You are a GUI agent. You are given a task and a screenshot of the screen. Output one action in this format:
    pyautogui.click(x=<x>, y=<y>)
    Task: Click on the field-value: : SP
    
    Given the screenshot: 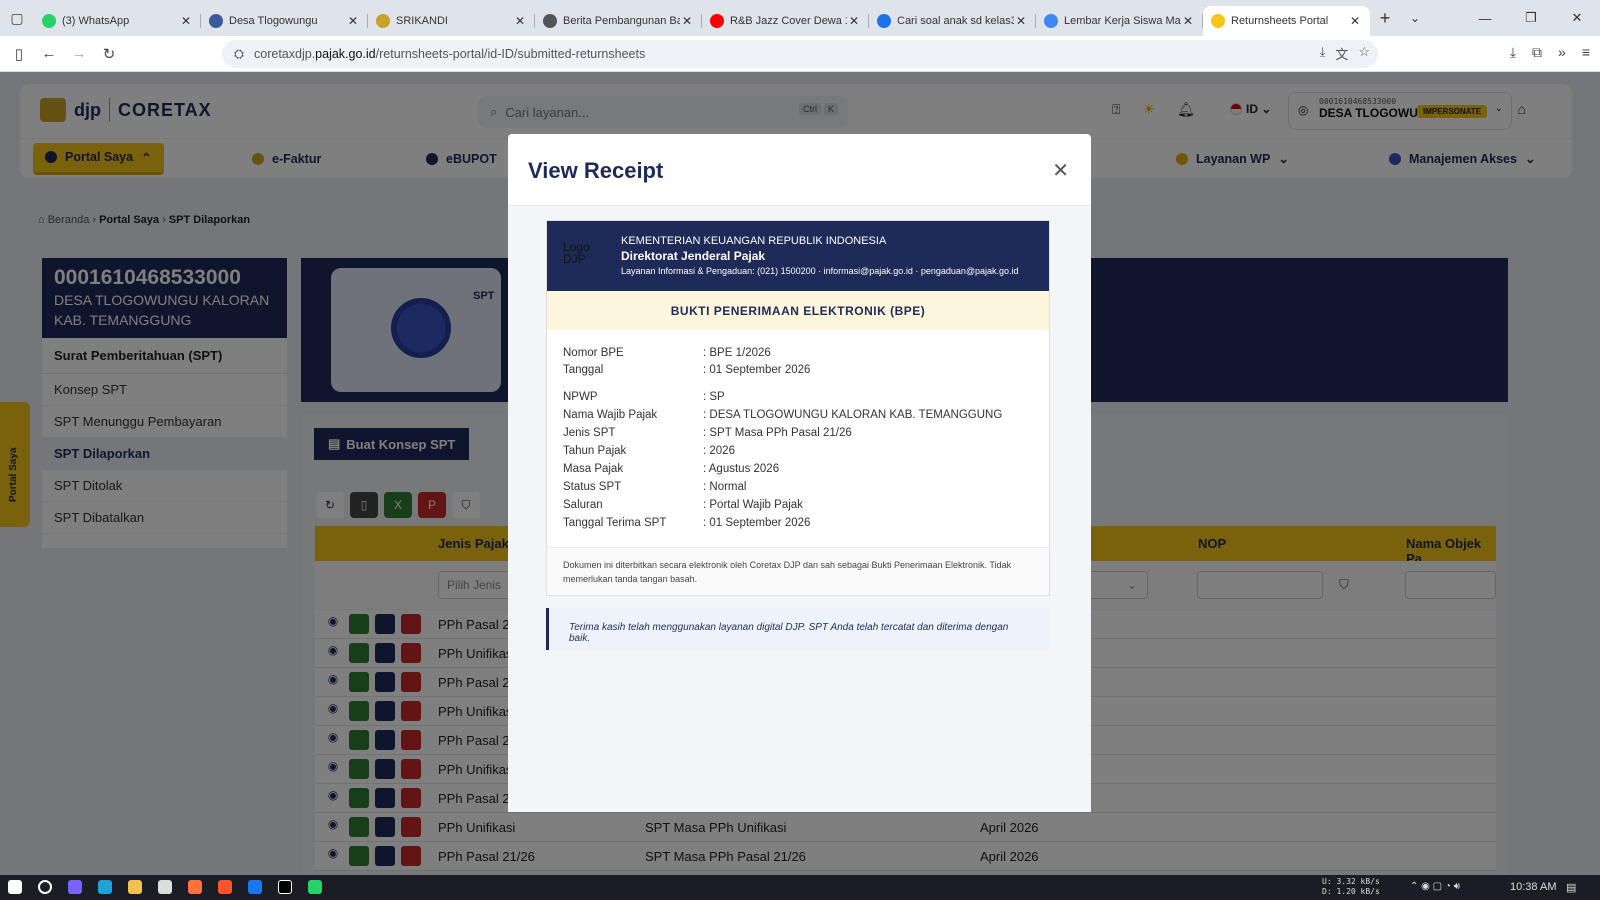 What is the action you would take?
    pyautogui.click(x=714, y=397)
    